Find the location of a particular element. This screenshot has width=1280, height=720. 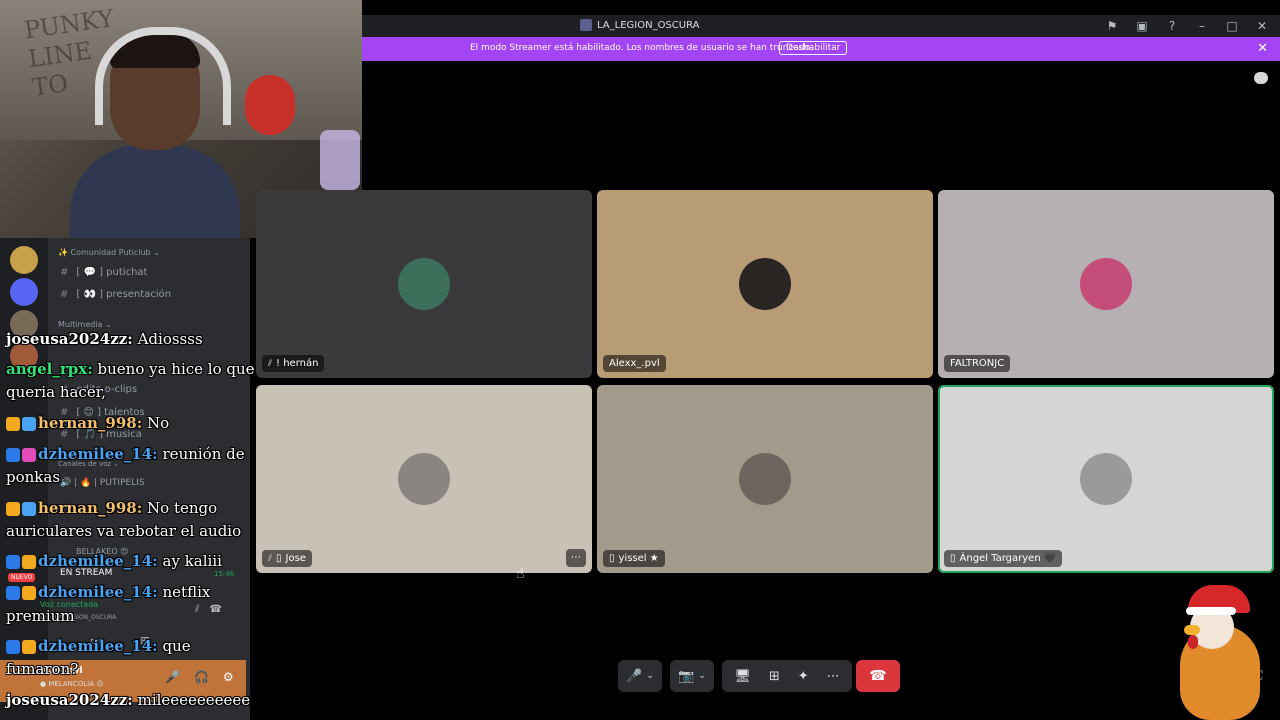

chat-message: joseusa2024zz: Adiossss is located at coordinates (104, 339).